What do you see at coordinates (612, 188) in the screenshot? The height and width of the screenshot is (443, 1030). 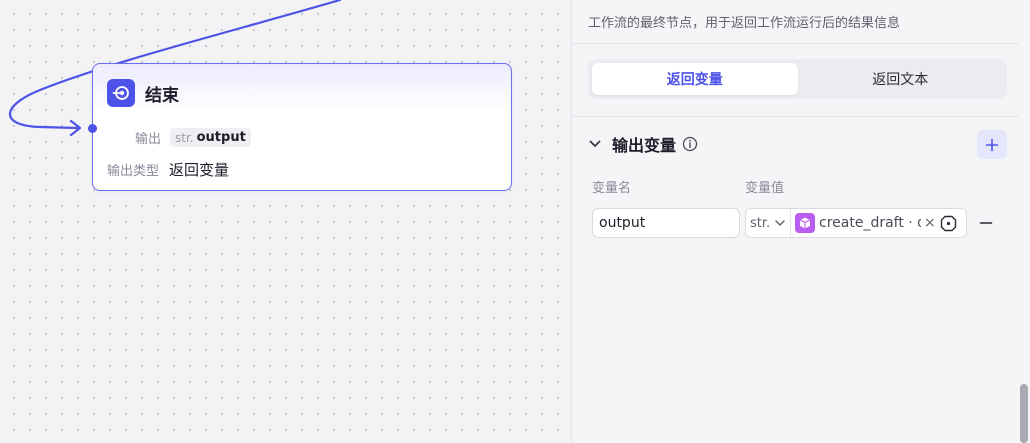 I see `column-label-name: 变量名` at bounding box center [612, 188].